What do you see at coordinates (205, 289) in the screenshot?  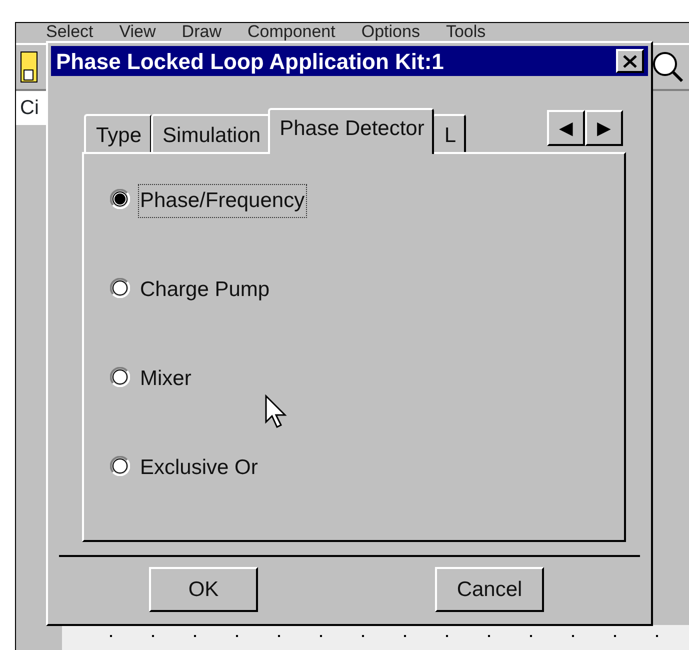 I see `option-label: Charge Pump` at bounding box center [205, 289].